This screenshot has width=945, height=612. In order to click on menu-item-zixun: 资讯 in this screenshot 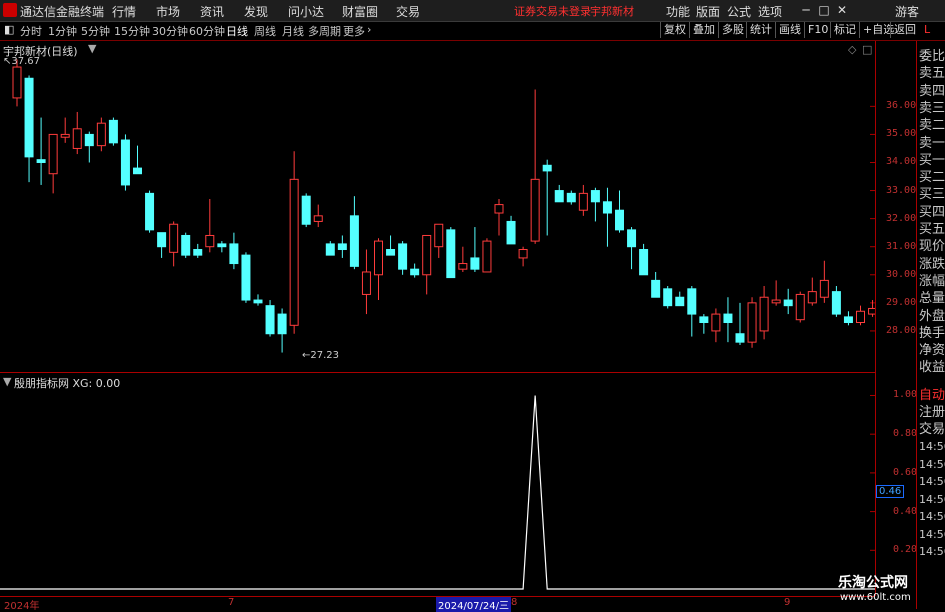, I will do `click(212, 11)`.